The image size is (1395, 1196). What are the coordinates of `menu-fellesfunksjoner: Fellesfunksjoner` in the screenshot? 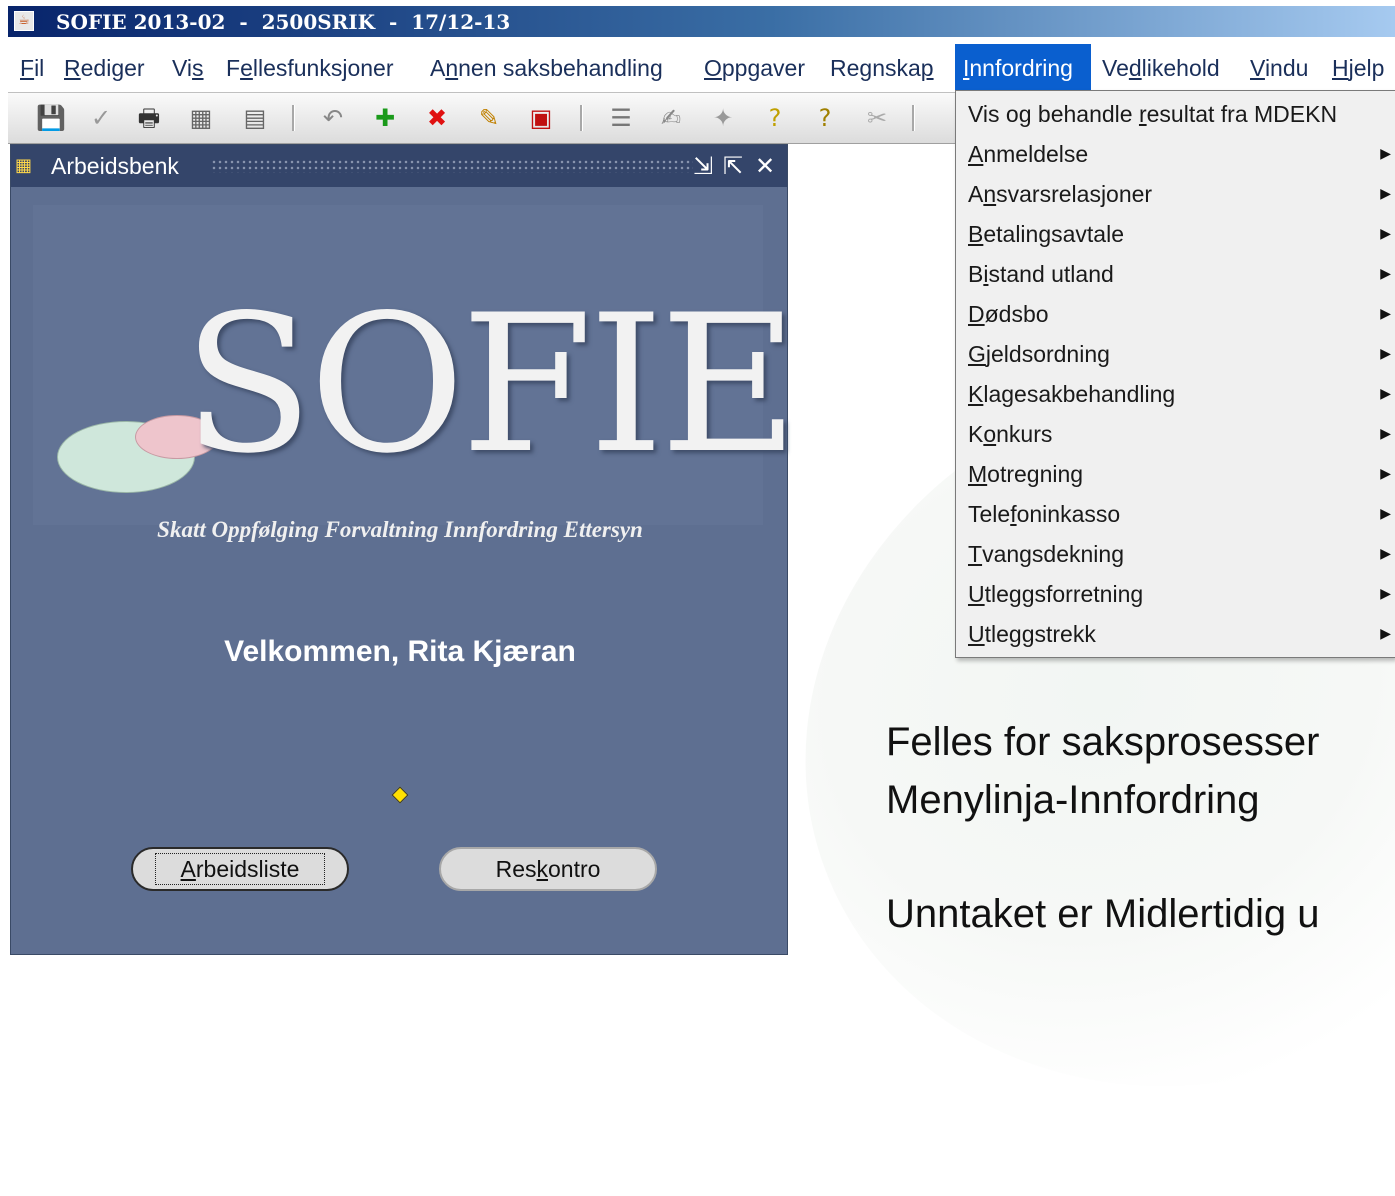 It's located at (310, 67).